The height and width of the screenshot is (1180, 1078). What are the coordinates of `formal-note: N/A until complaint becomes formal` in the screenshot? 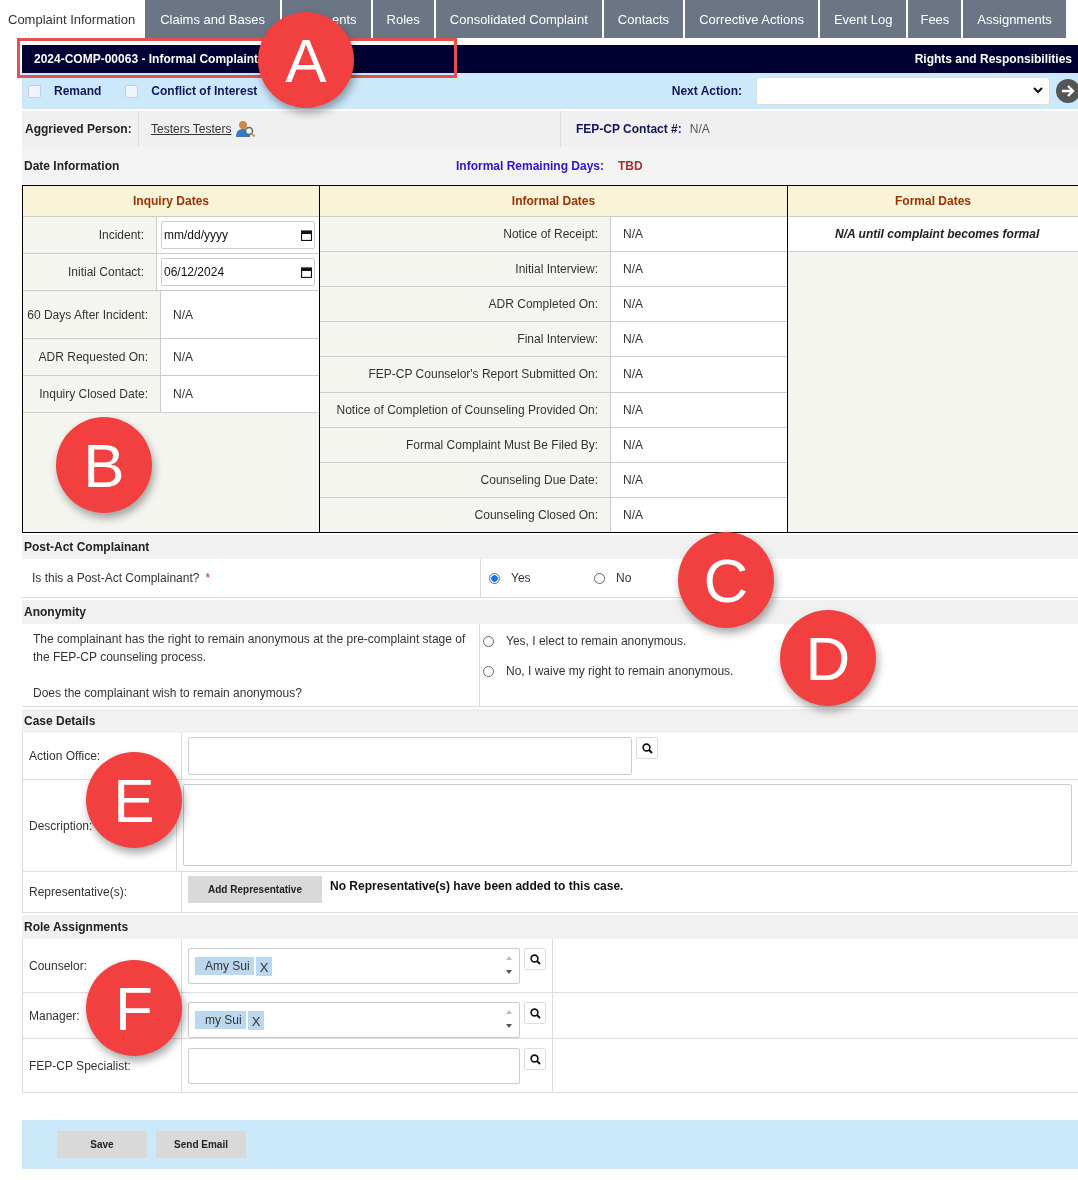 It's located at (937, 234).